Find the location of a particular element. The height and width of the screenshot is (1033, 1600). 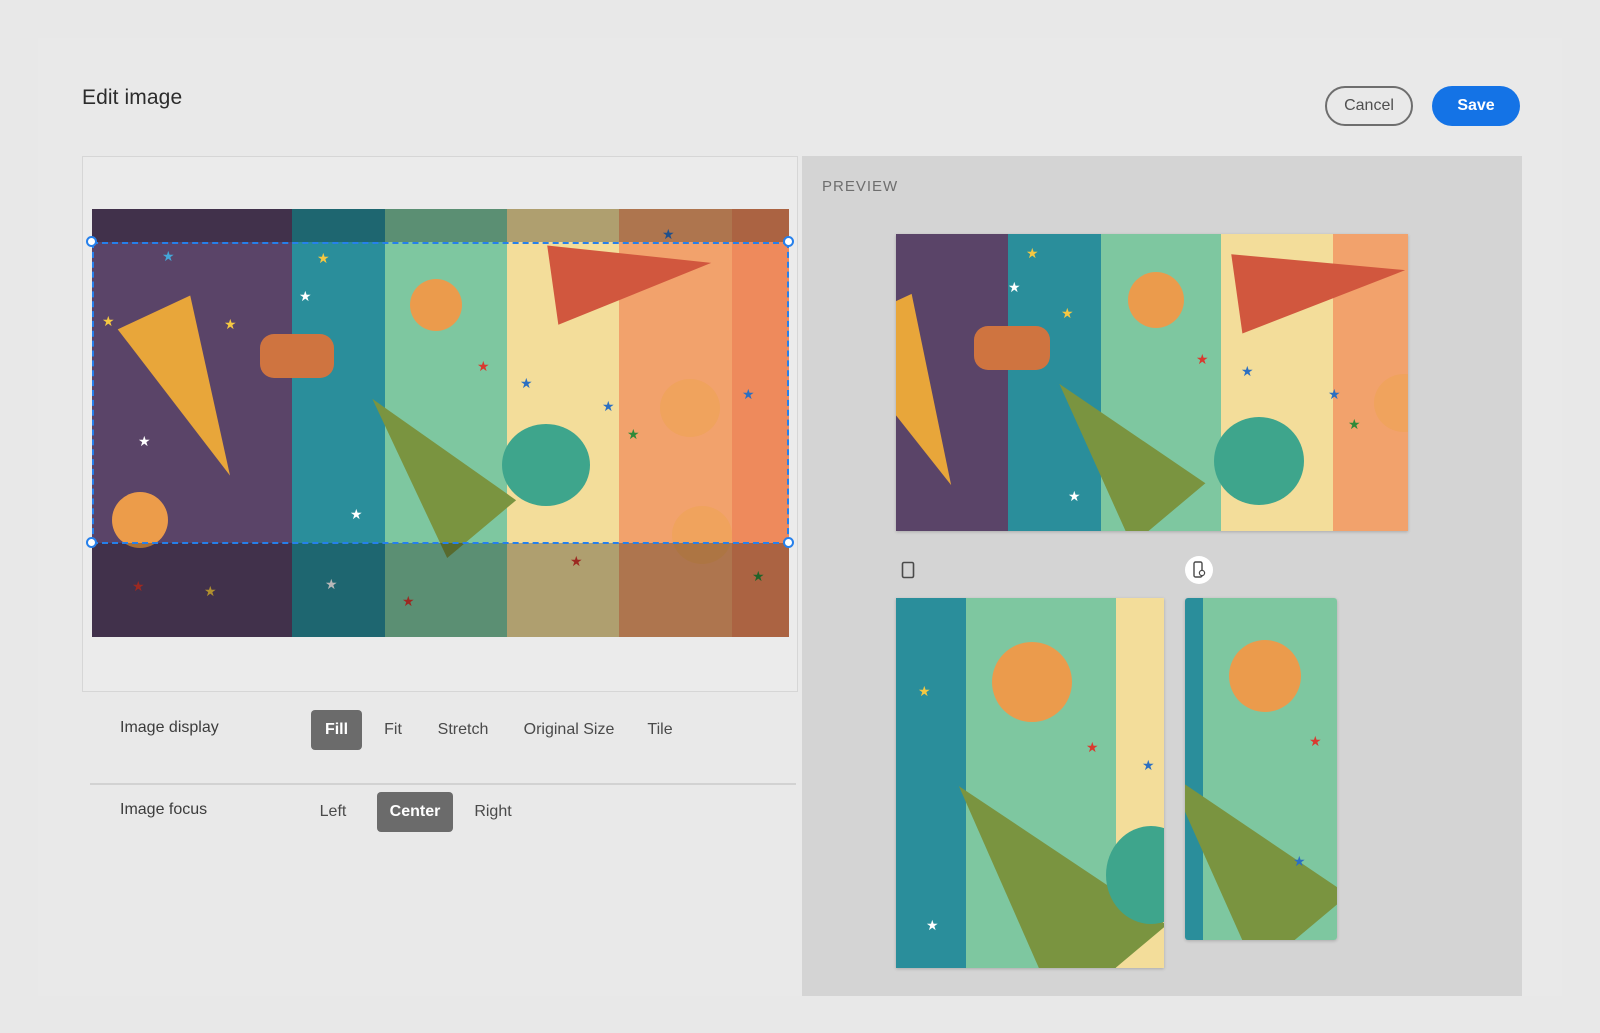

focus-option-right: Right is located at coordinates (493, 812).